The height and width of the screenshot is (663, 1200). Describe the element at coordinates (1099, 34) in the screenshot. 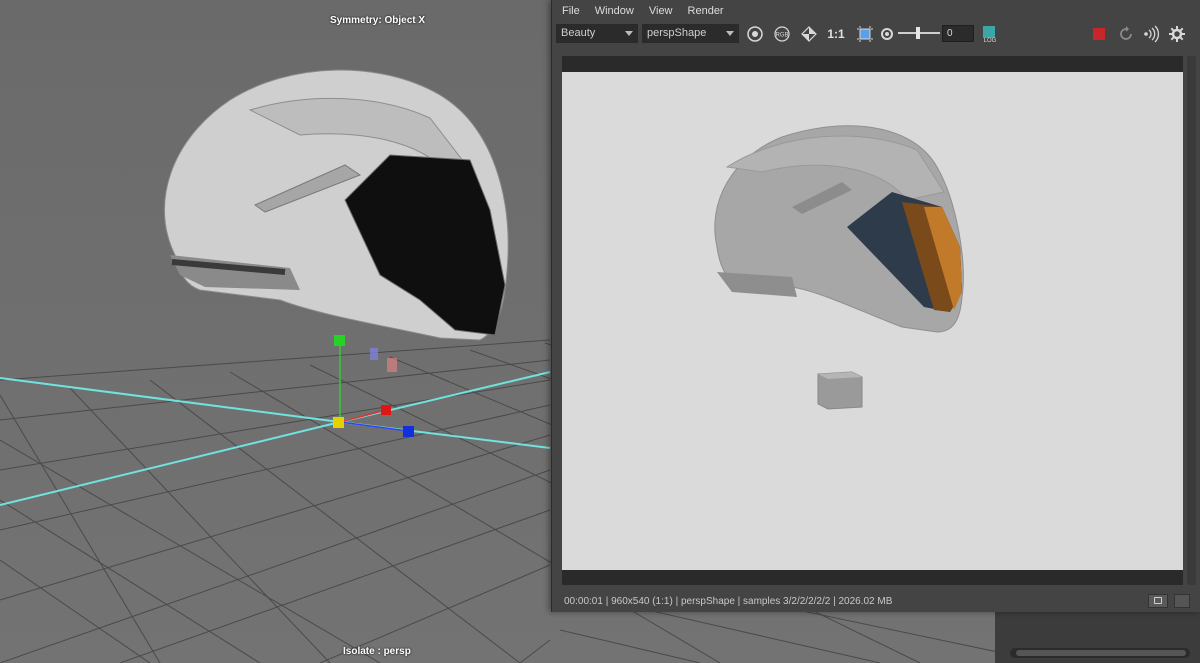

I see `stop-render-icon` at that location.